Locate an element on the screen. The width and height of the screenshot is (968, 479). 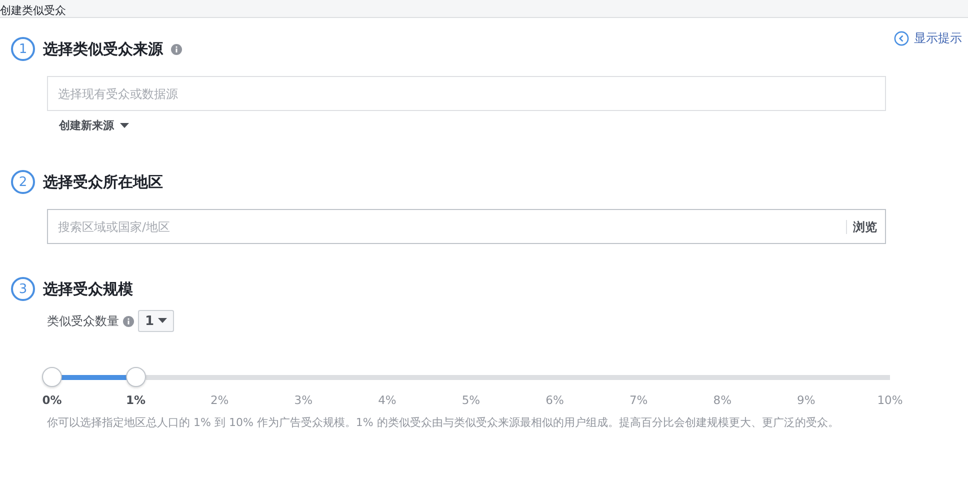
tick-label: 5% is located at coordinates (471, 400).